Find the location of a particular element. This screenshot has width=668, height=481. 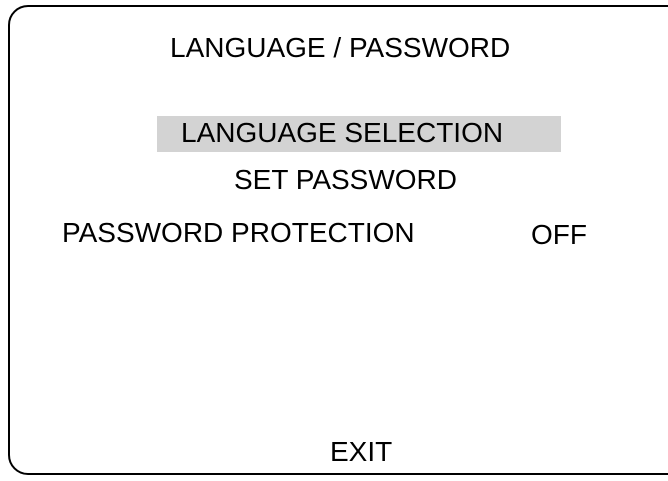

exit-item: EXIT is located at coordinates (361, 452).